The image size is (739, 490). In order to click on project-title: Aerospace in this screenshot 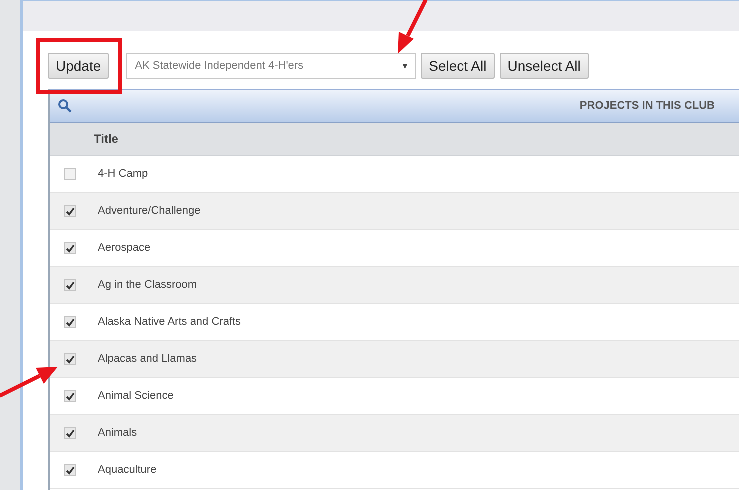, I will do `click(124, 248)`.